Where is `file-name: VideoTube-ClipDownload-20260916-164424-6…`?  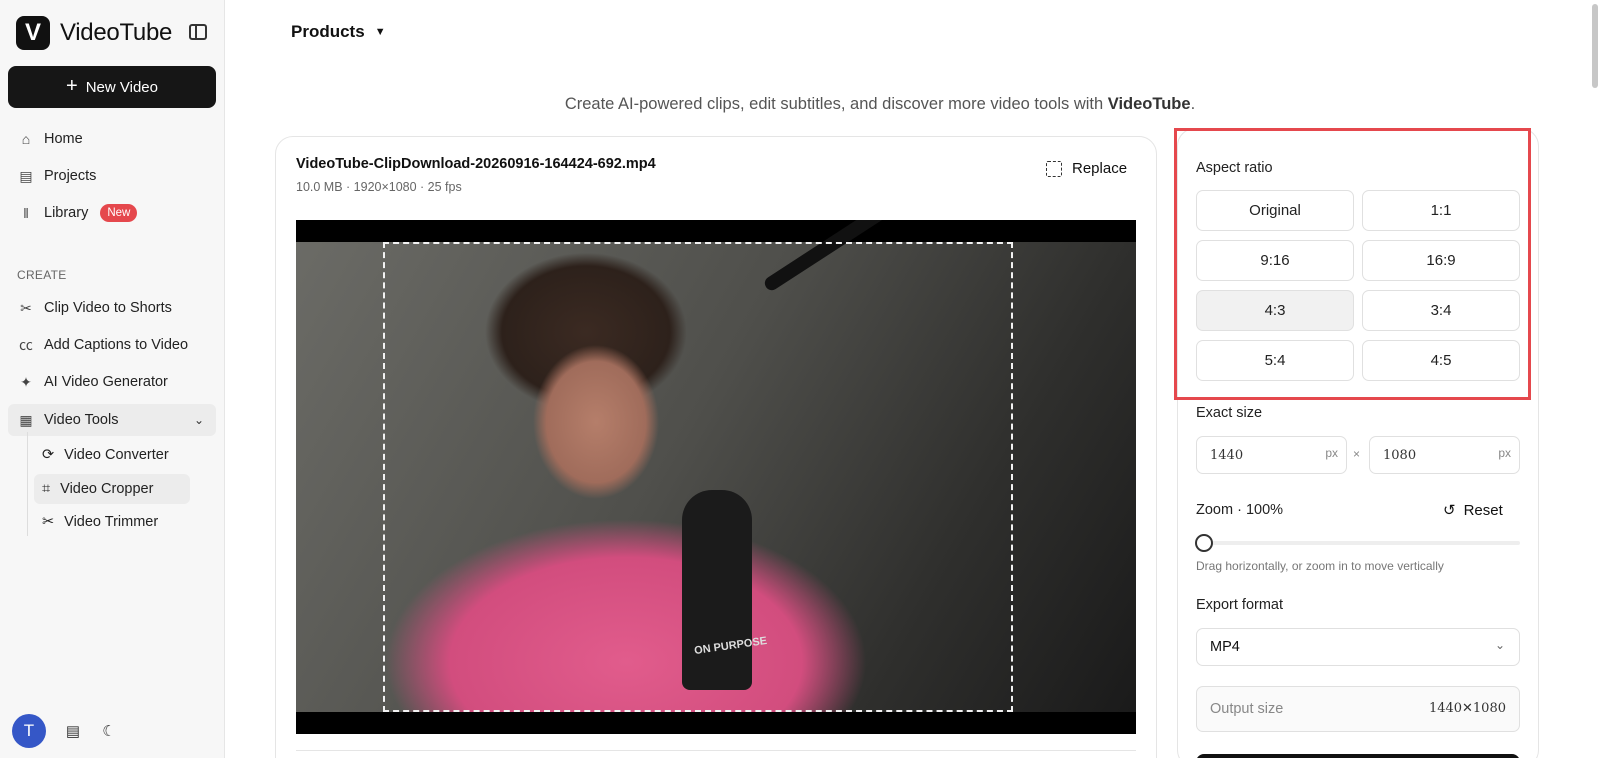 file-name: VideoTube-ClipDownload-20260916-164424-6… is located at coordinates (476, 164).